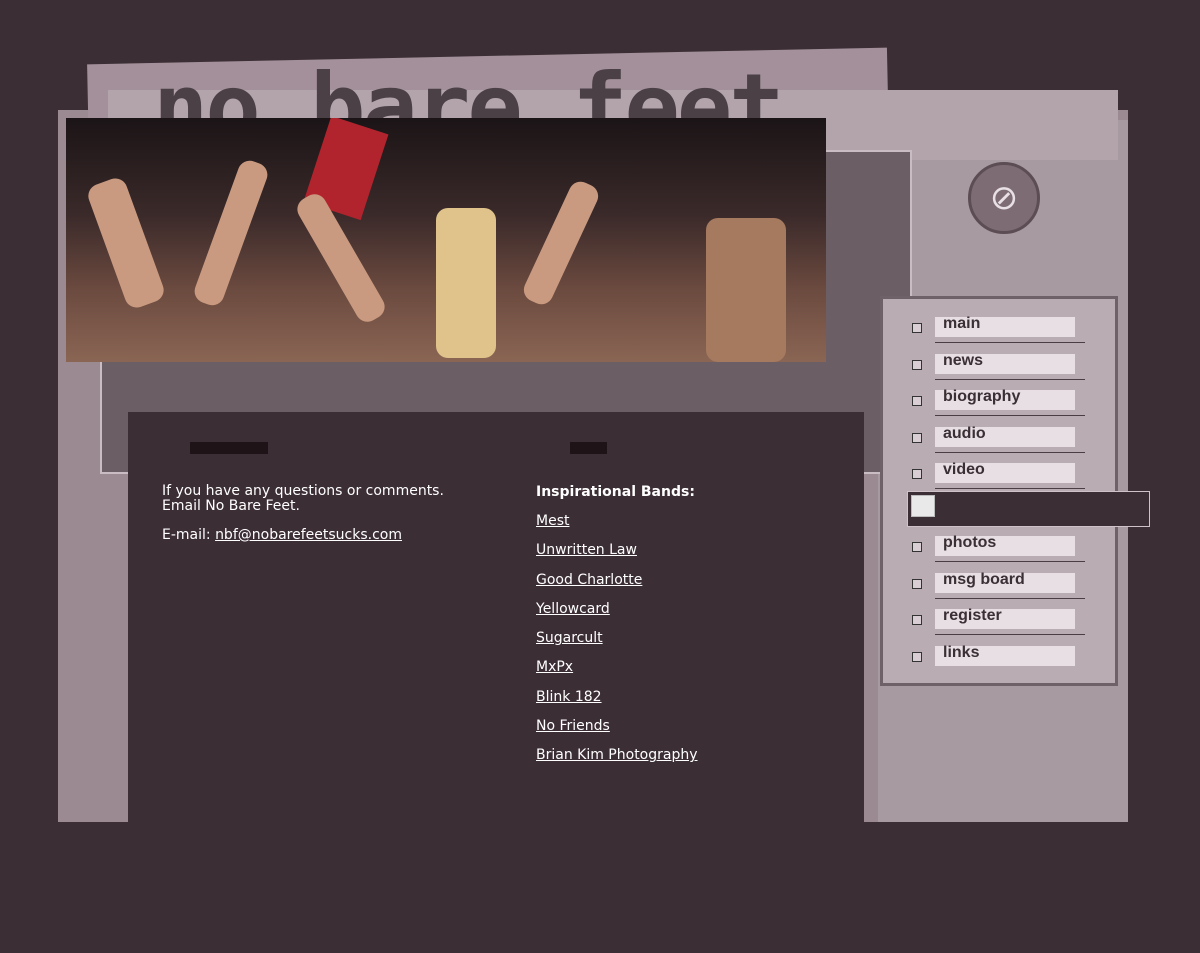 The height and width of the screenshot is (953, 1200). What do you see at coordinates (617, 609) in the screenshot?
I see `band-link-yellowcard: Yellowcard` at bounding box center [617, 609].